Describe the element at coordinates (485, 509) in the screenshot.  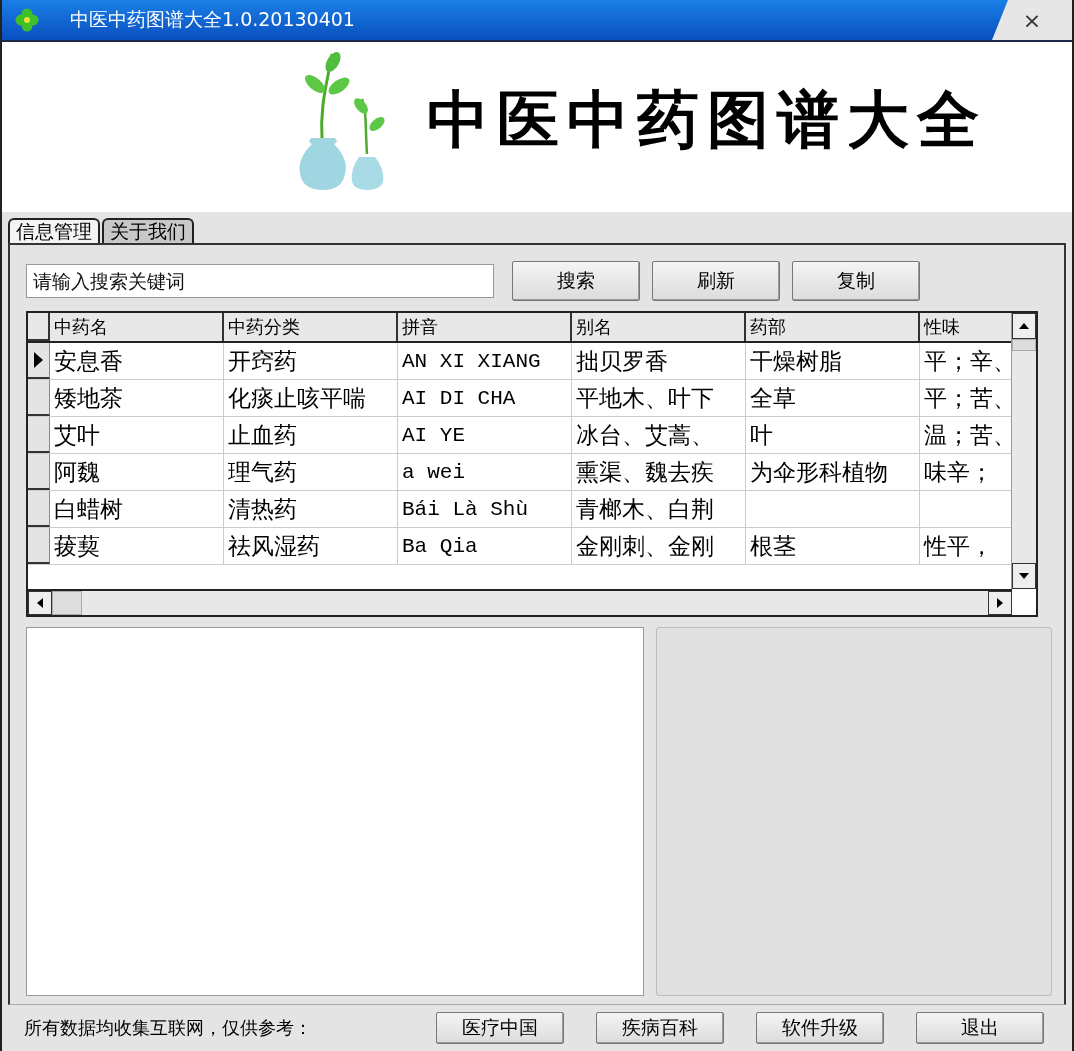
I see `table-cell: Bái Là Shù` at that location.